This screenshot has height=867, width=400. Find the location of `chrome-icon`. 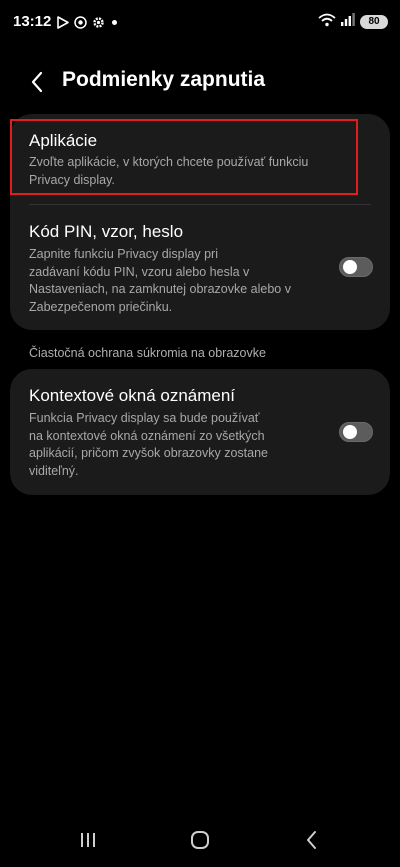

chrome-icon is located at coordinates (80, 22).